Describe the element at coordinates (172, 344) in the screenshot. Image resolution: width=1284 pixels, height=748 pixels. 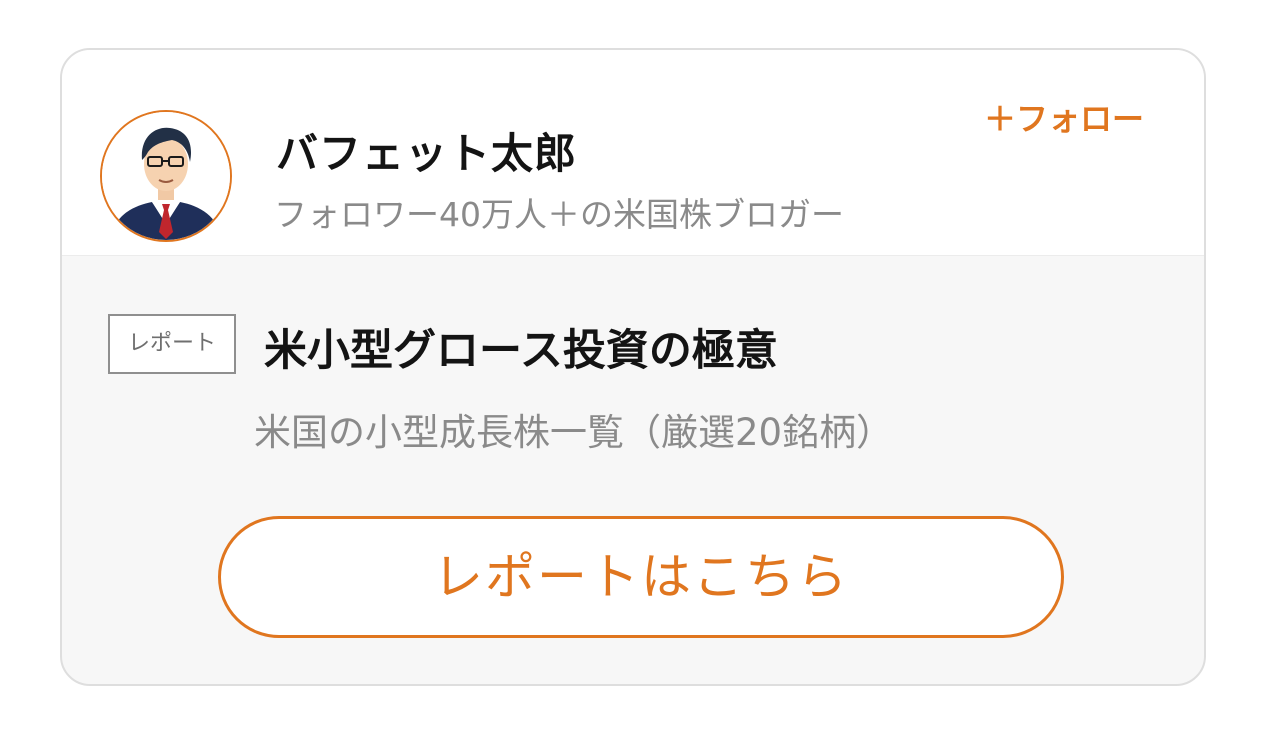
I see `report-tag: レポート` at that location.